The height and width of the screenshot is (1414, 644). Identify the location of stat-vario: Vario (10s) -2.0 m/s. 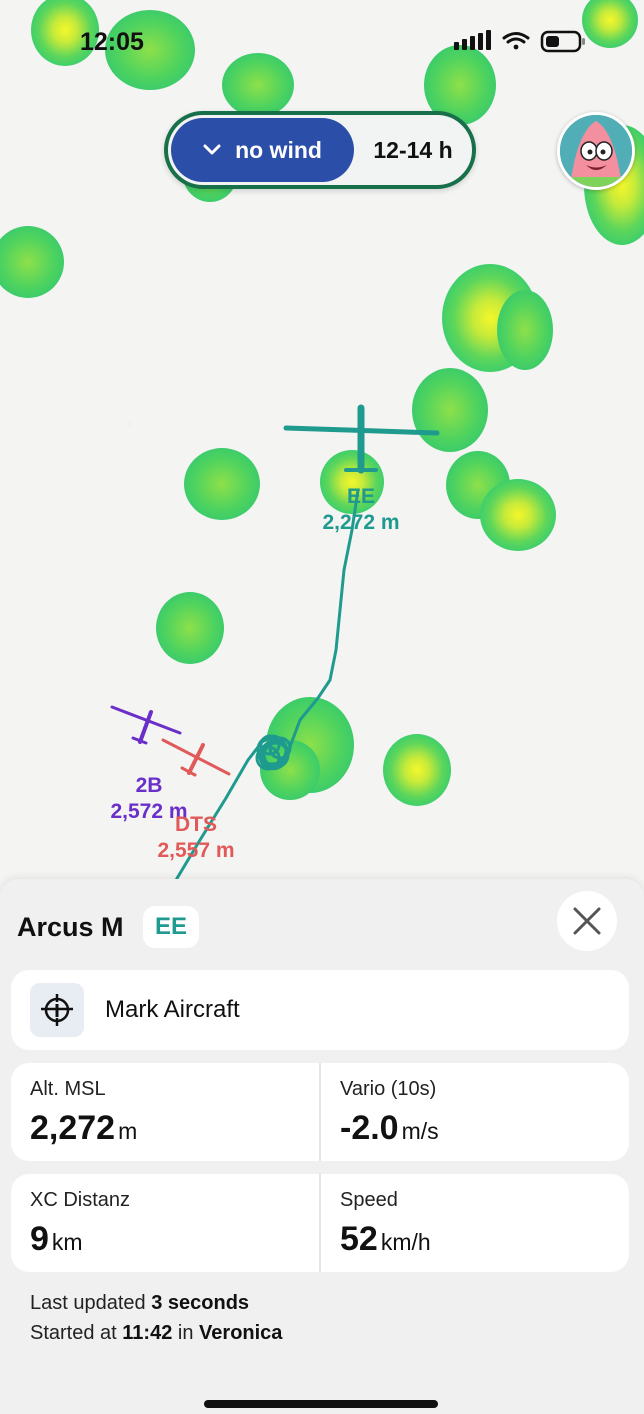
(474, 1112).